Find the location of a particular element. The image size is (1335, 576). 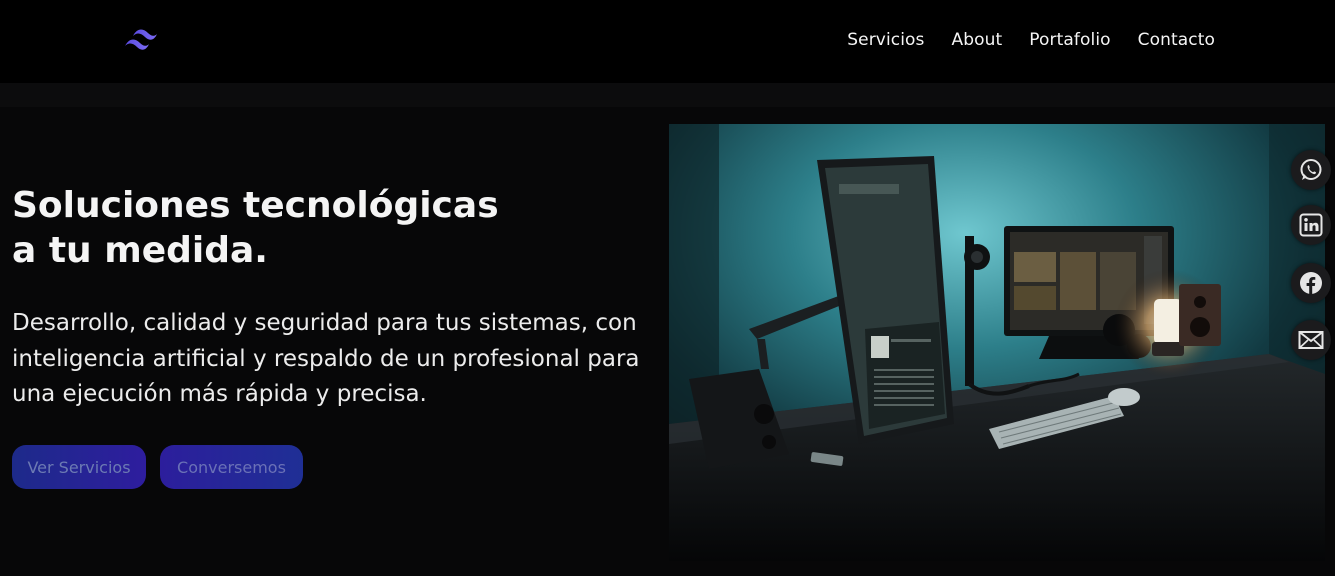

hero-title-line-1: Soluciones tecnológicas is located at coordinates (255, 205).